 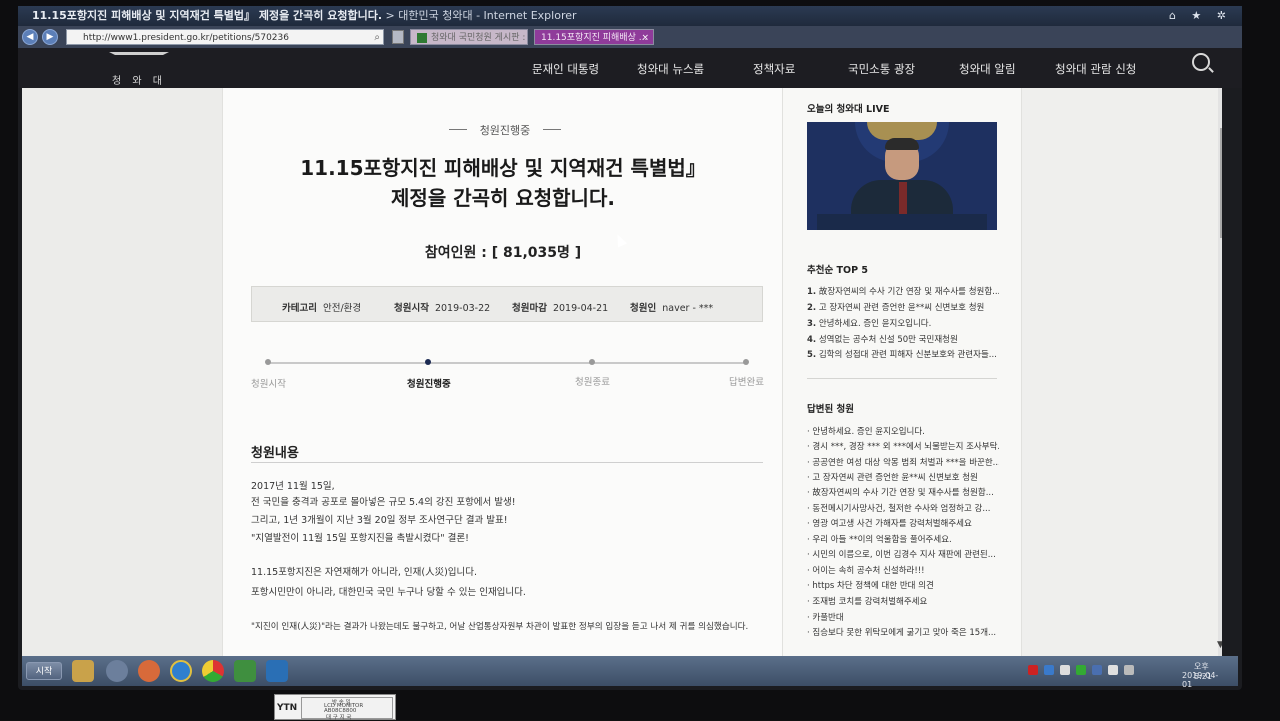 What do you see at coordinates (388, 592) in the screenshot?
I see `body-line: 포항시민만이 아니라, 대한민국 국민 누구나 당할 수 있는 인재입니다.` at bounding box center [388, 592].